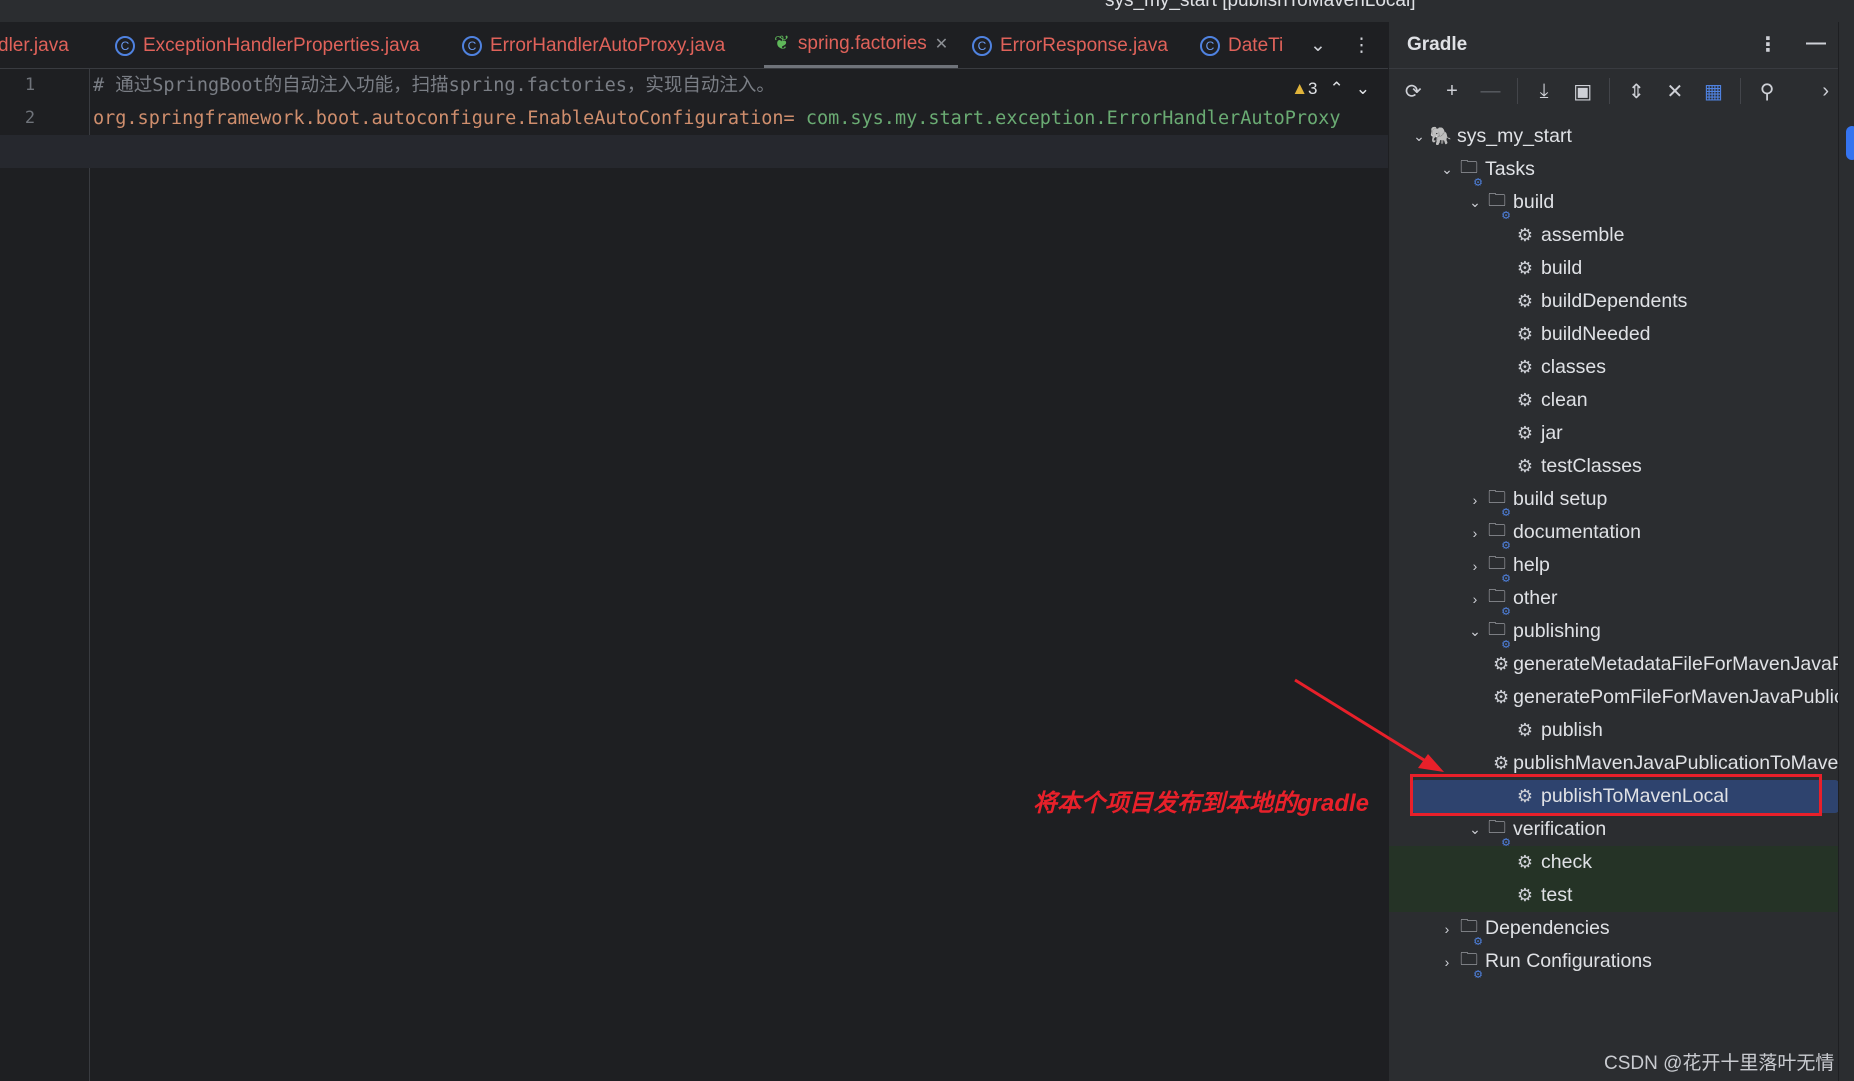 This screenshot has height=1081, width=1854. I want to click on annotation-text: 将本个项目发布到本地的gradle, so click(1201, 803).